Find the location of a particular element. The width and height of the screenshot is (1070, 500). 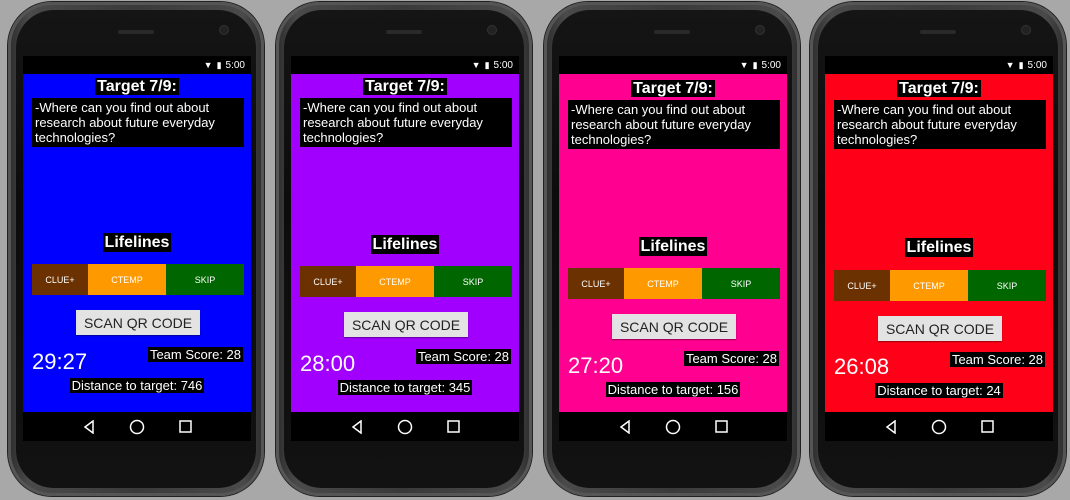

timer: 27:20 is located at coordinates (596, 365).